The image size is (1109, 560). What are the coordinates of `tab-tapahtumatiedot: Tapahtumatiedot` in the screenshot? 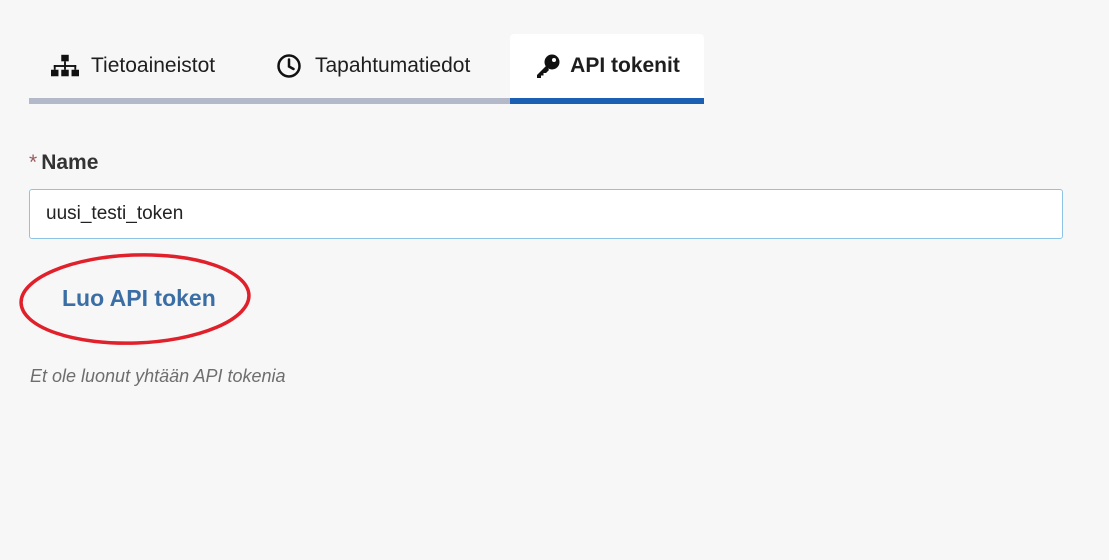 It's located at (372, 66).